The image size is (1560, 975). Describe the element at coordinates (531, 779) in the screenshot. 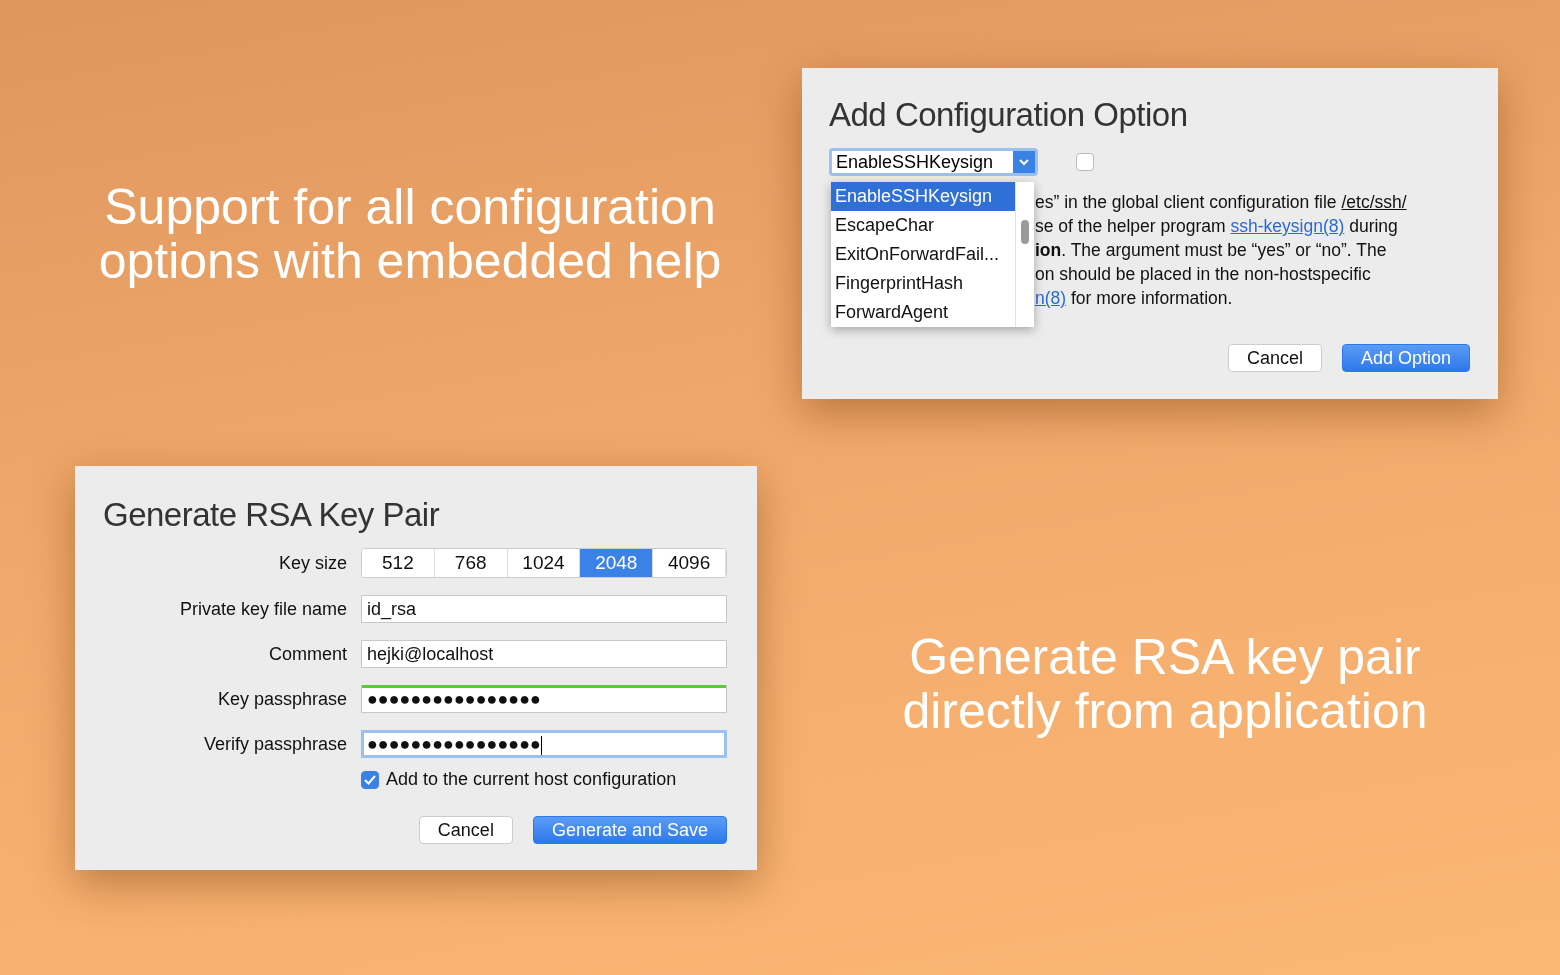

I see `checkbox-label: Add to the current host configuration` at that location.